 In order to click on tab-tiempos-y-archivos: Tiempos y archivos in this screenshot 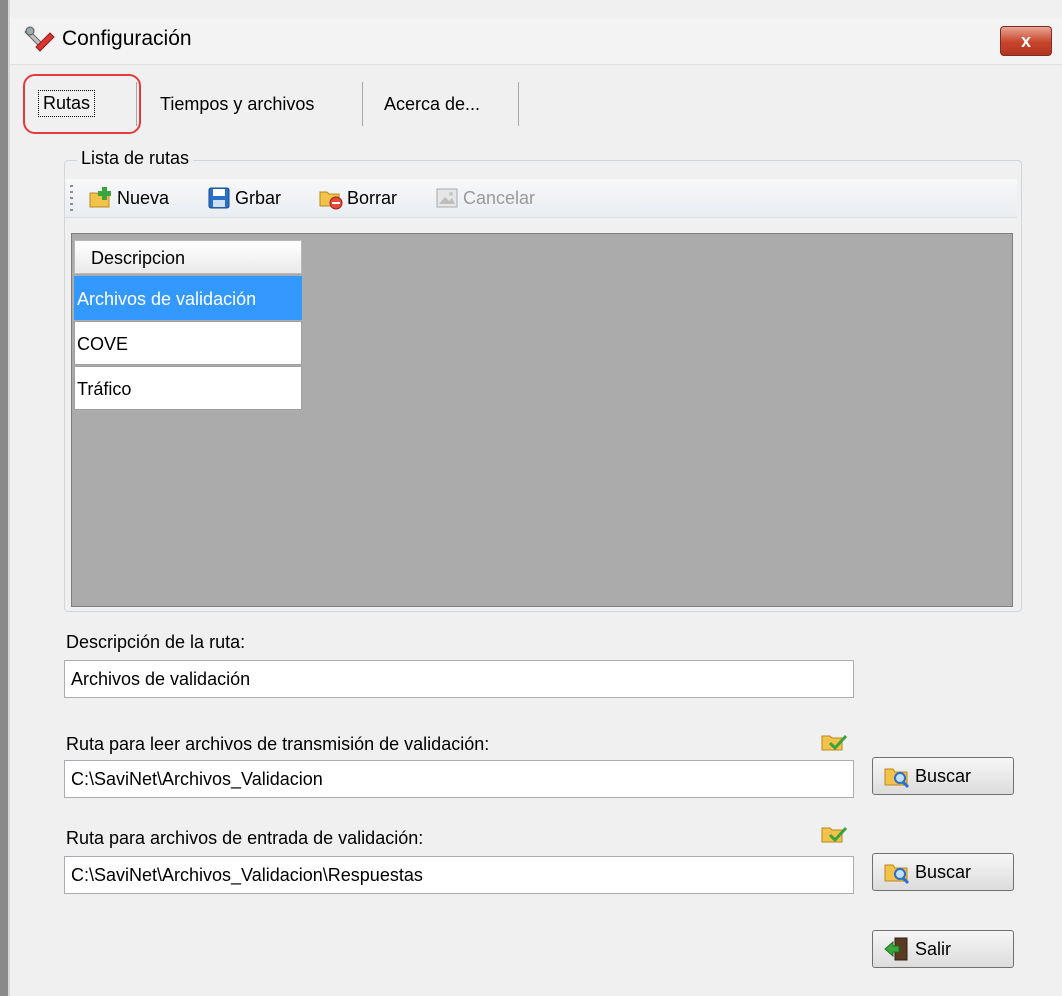, I will do `click(237, 104)`.